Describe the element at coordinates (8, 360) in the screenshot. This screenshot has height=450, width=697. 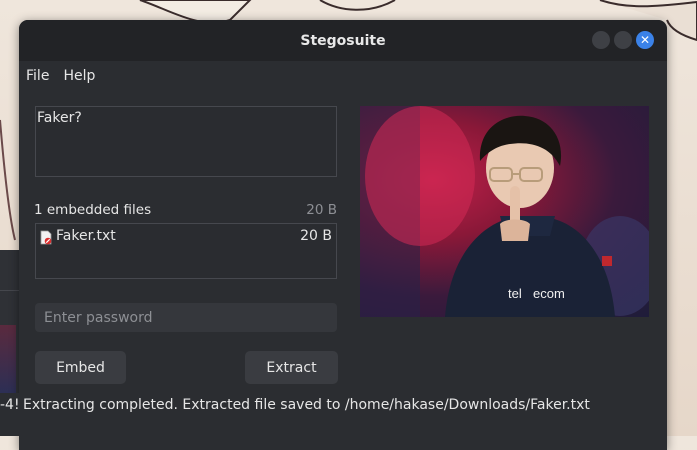
I see `background-thumbnail` at that location.